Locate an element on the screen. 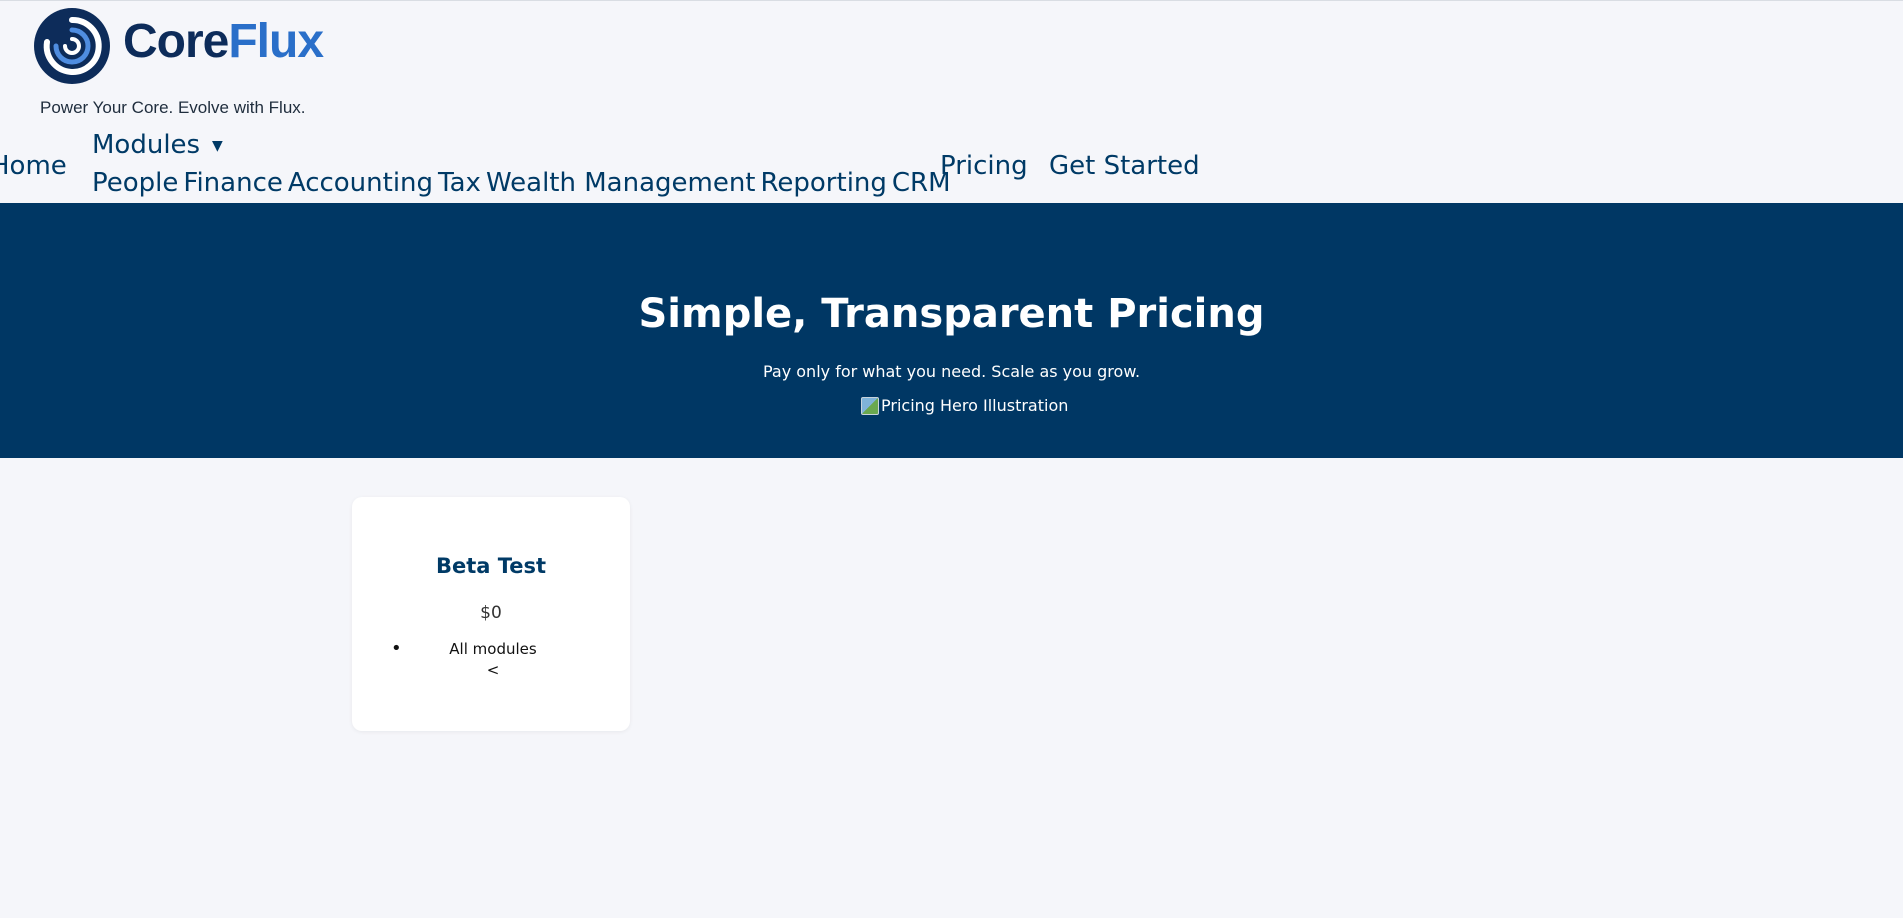 The height and width of the screenshot is (918, 1903). brand-name-core: Core is located at coordinates (176, 41).